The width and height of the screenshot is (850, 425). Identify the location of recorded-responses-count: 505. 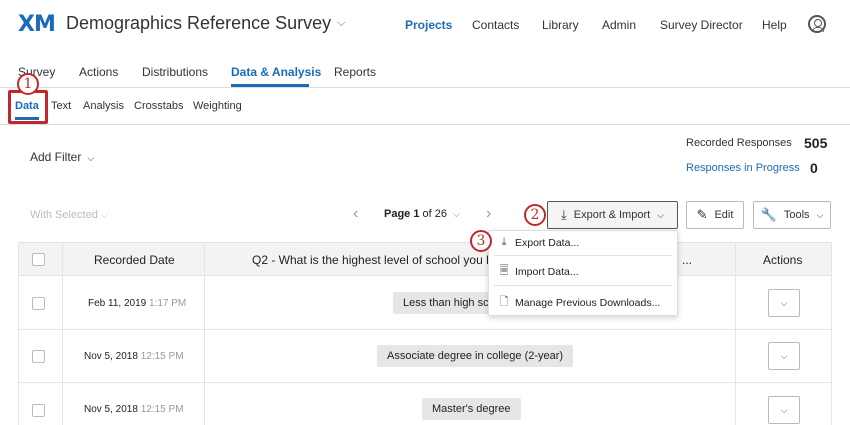
(816, 143).